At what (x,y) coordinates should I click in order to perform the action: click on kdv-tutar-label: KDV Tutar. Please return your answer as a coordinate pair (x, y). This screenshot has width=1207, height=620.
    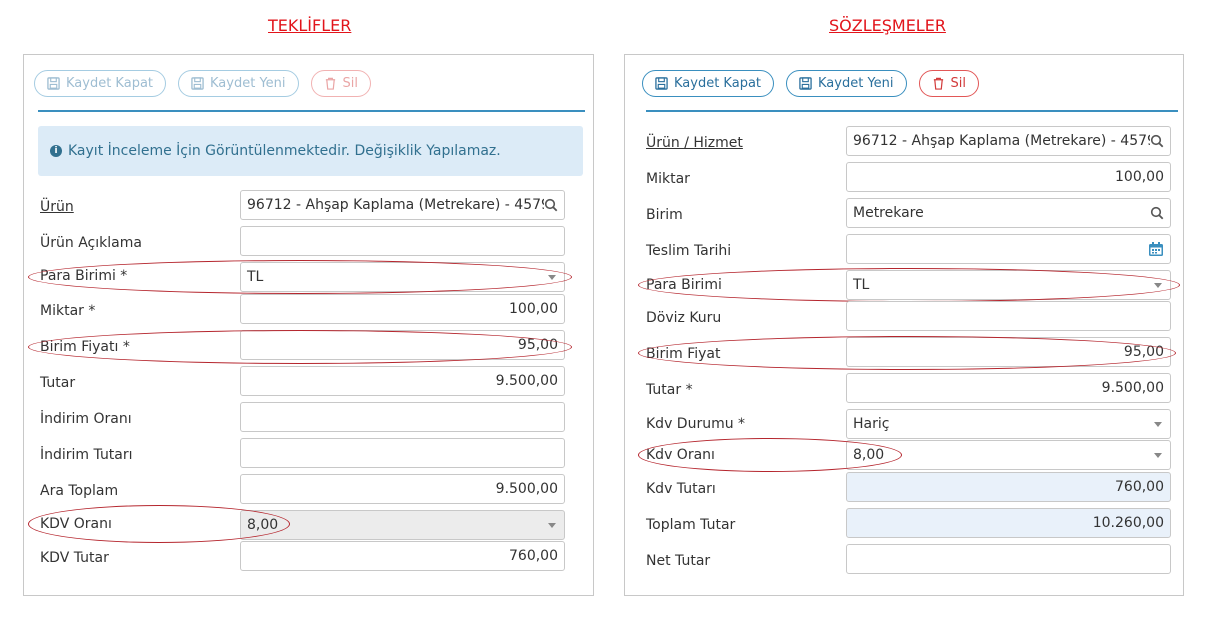
    Looking at the image, I should click on (74, 558).